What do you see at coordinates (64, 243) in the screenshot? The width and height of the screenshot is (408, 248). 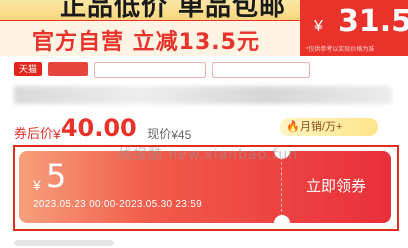 I see `bottom-divider` at bounding box center [64, 243].